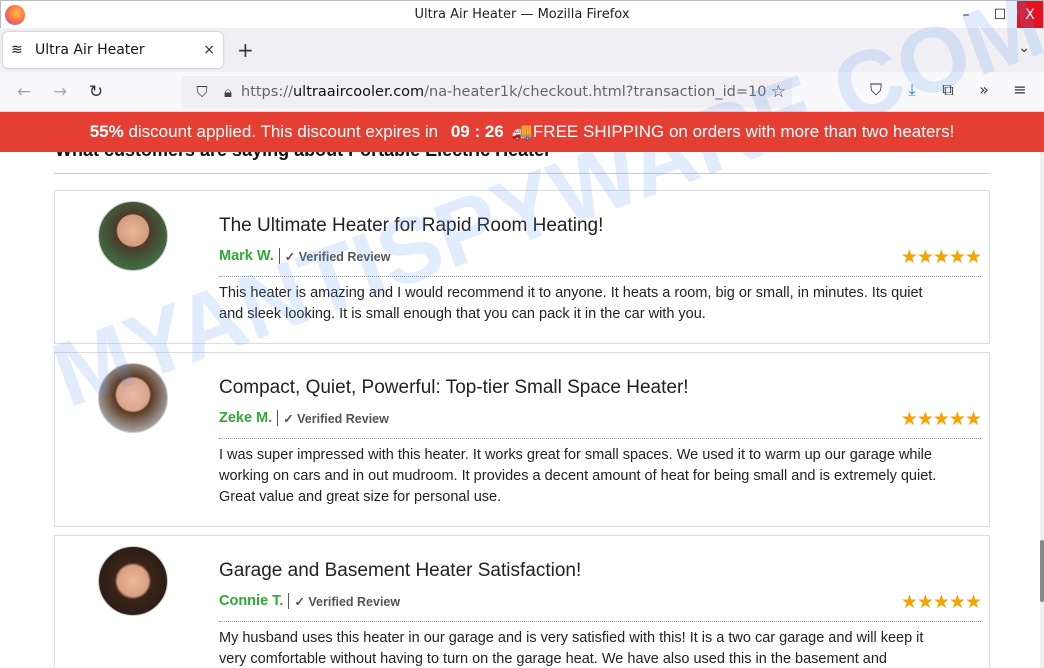 This screenshot has width=1044, height=668. Describe the element at coordinates (477, 131) in the screenshot. I see `countdown-timer: 09 : 26` at that location.